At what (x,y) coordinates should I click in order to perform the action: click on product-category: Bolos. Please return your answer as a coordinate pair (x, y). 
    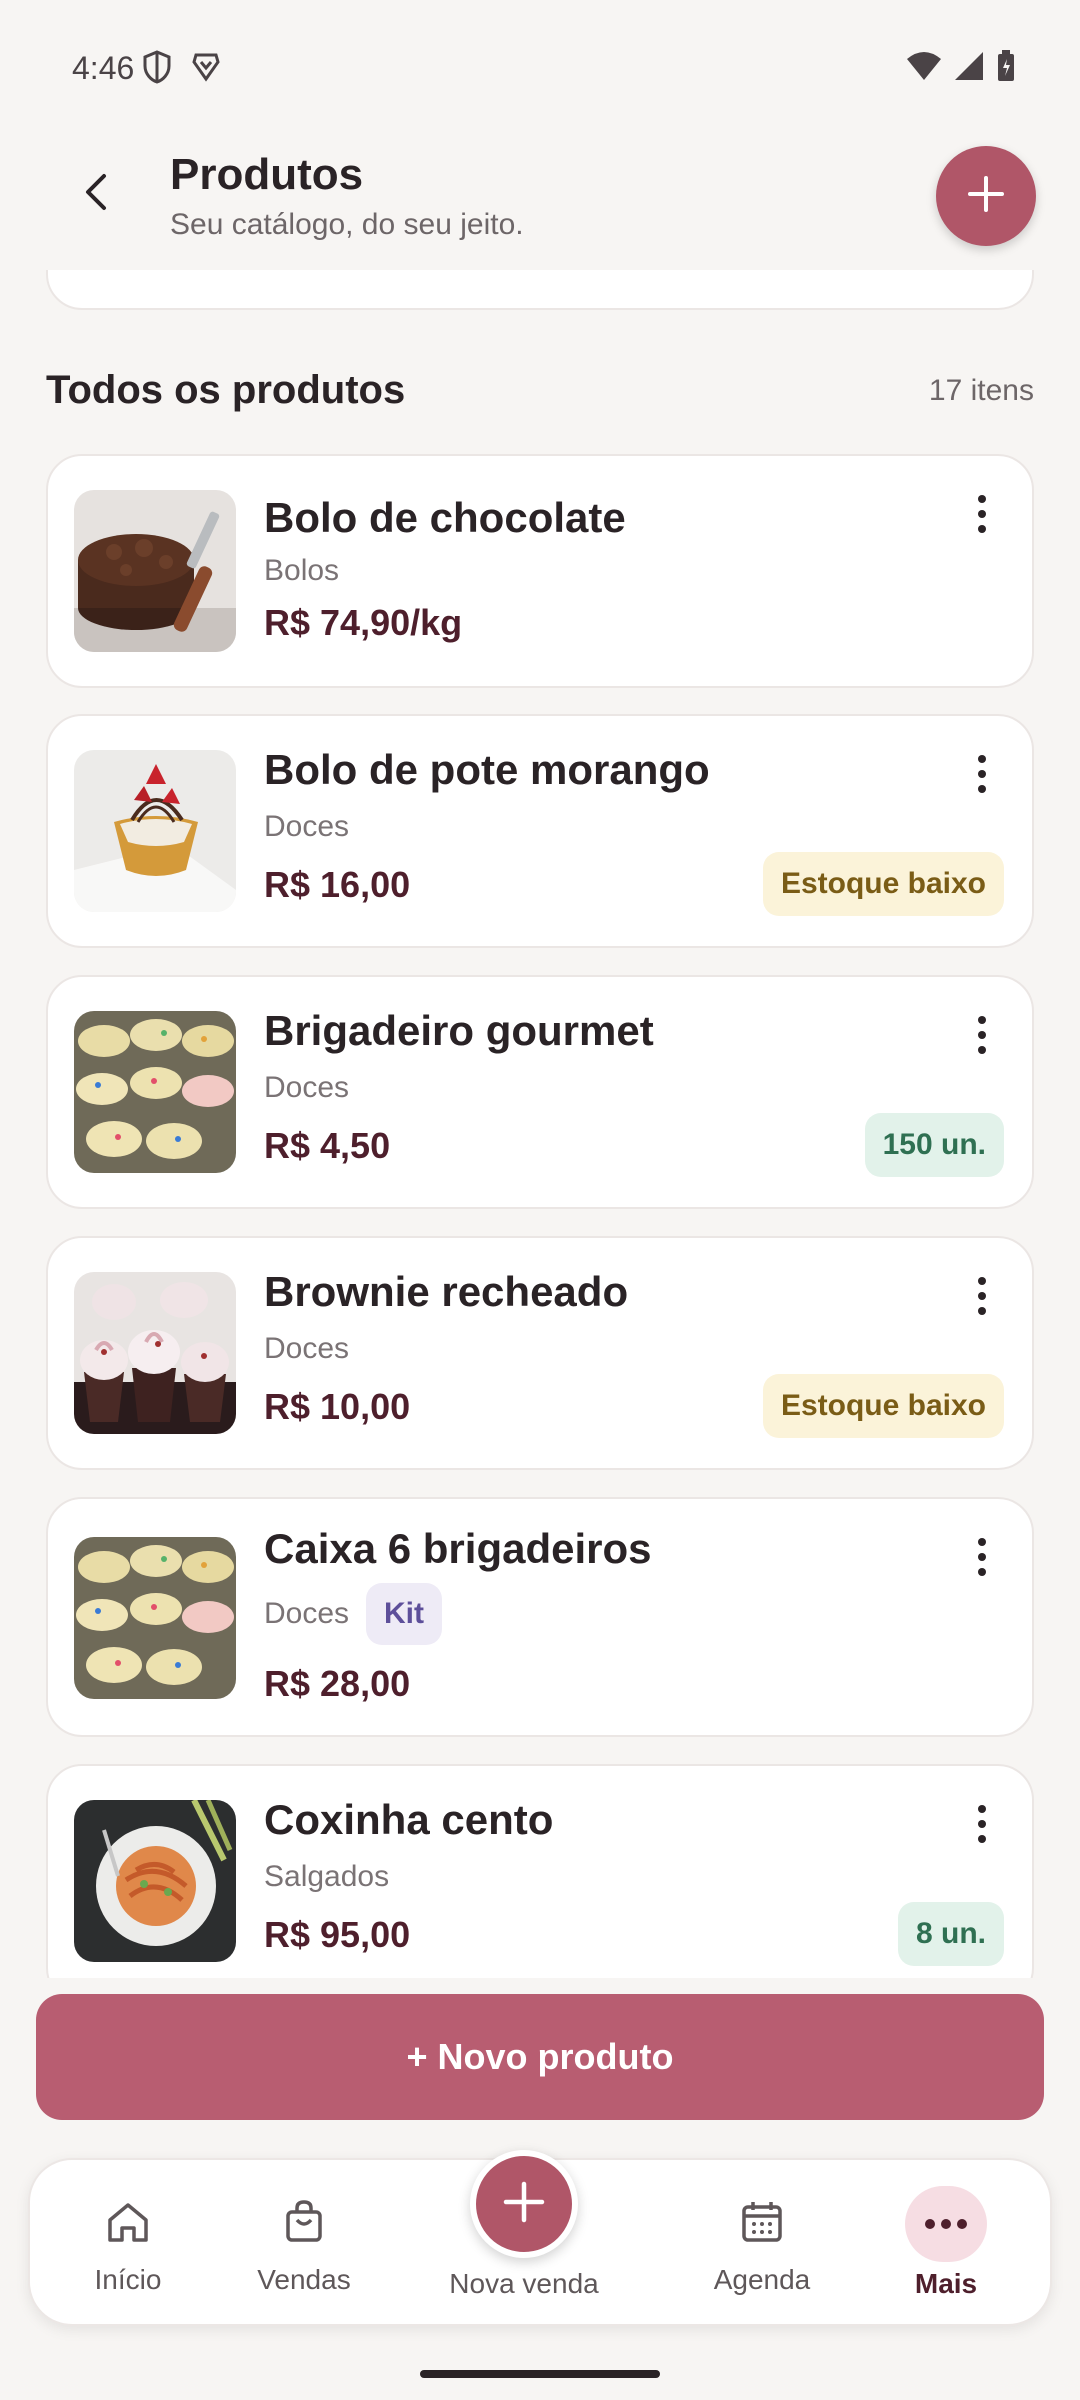
    Looking at the image, I should click on (302, 570).